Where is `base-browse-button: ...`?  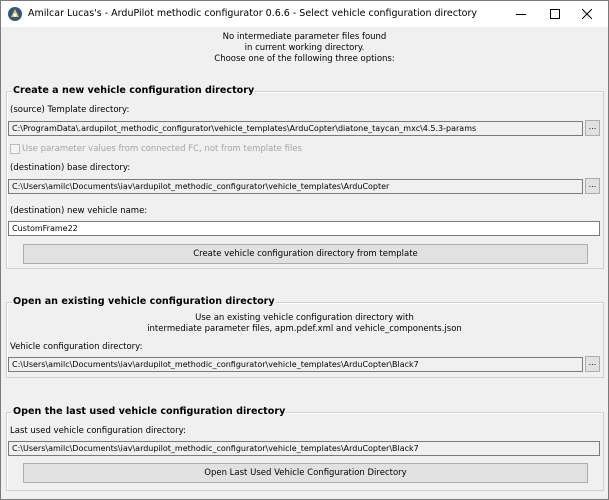 base-browse-button: ... is located at coordinates (592, 186).